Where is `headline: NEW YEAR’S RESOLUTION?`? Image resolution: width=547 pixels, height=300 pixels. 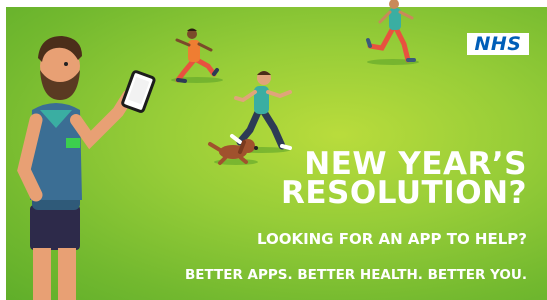
headline: NEW YEAR’S RESOLUTION? is located at coordinates (377, 180).